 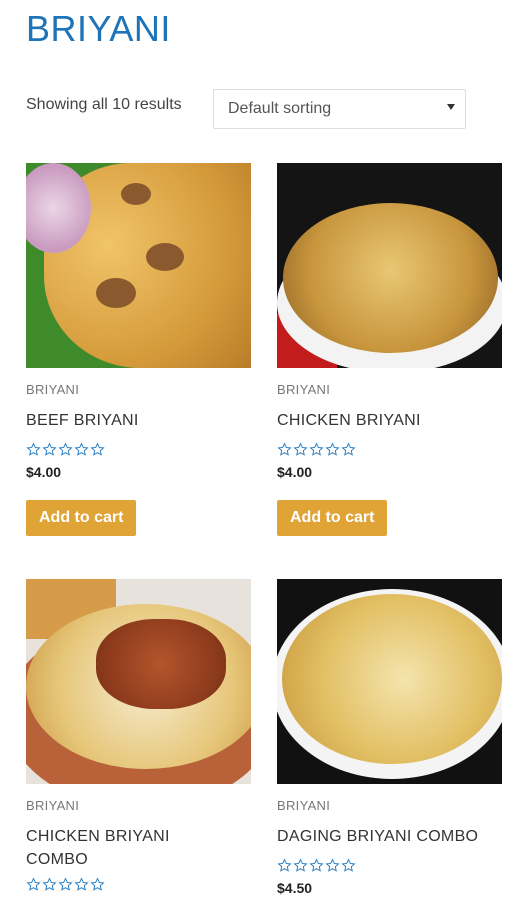 What do you see at coordinates (138, 420) in the screenshot?
I see `product-title: BEEF BRIYANI` at bounding box center [138, 420].